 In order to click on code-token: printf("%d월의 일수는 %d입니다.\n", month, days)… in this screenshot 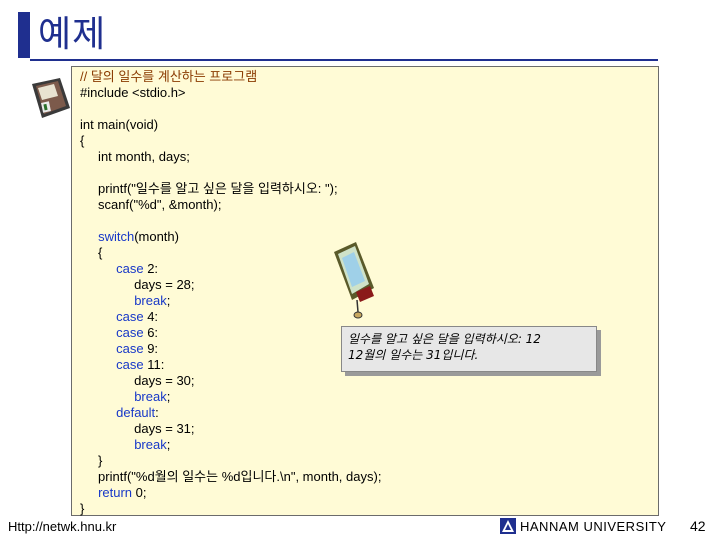, I will do `click(231, 476)`.